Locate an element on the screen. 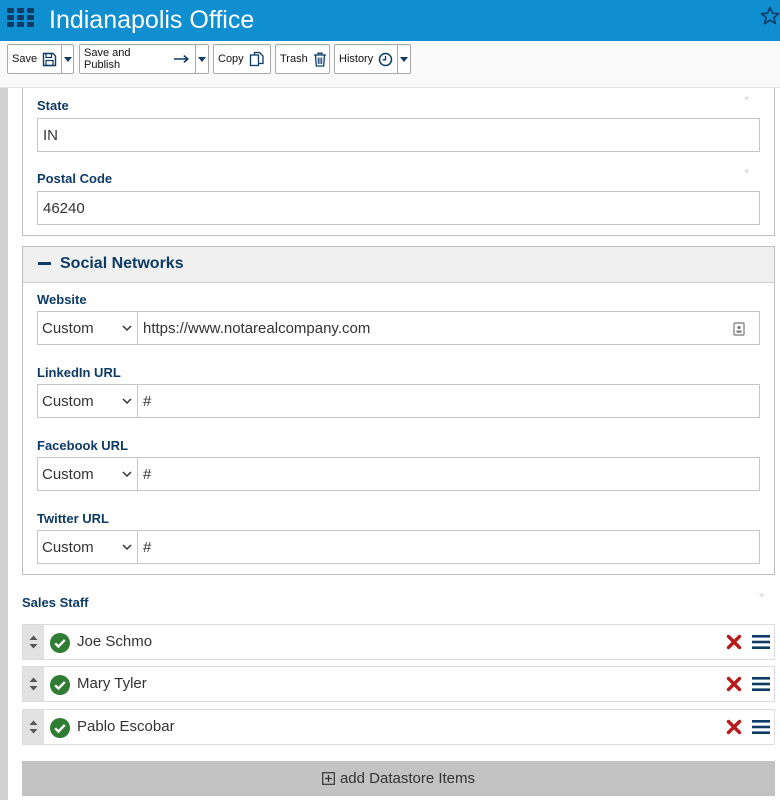 The width and height of the screenshot is (780, 800). twitter-type-select: Custom is located at coordinates (87, 547).